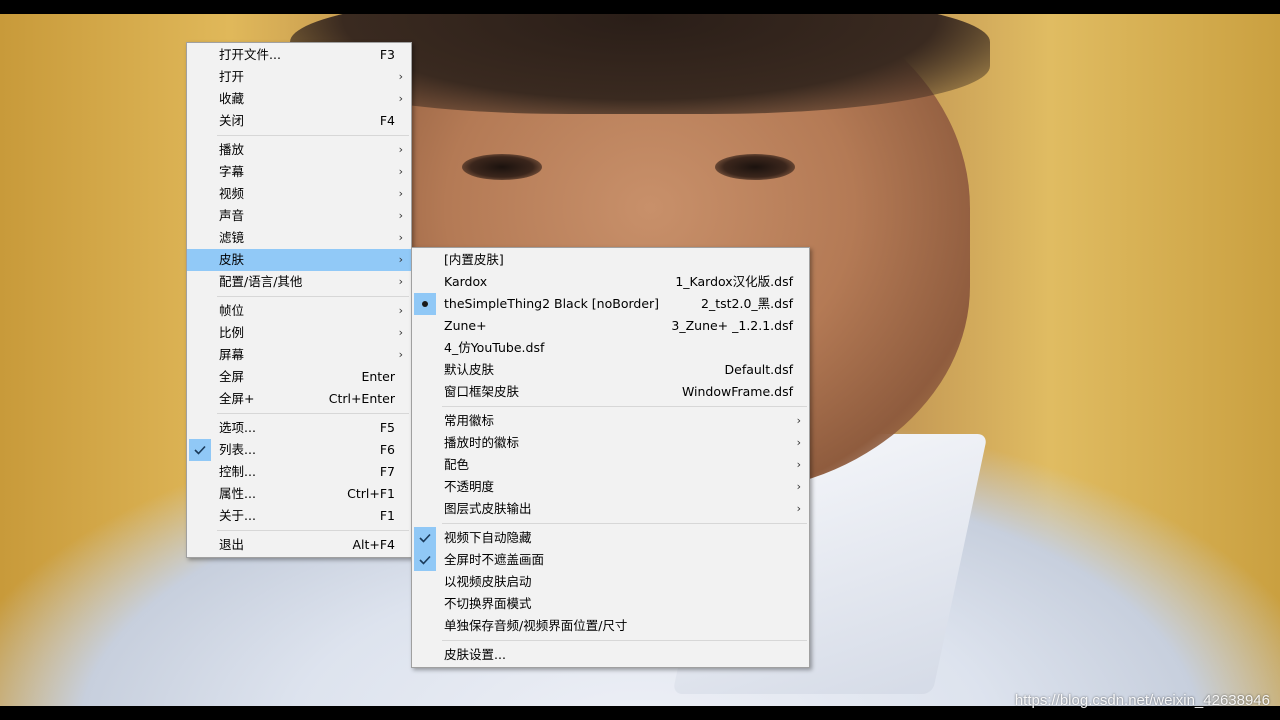  I want to click on menu-item-exit: 退出 Alt+F4, so click(299, 545).